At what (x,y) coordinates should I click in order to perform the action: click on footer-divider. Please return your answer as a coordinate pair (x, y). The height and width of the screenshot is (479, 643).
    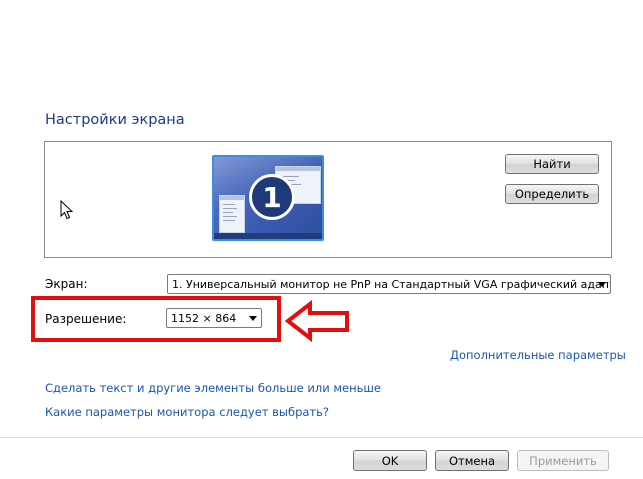
    Looking at the image, I should click on (321, 437).